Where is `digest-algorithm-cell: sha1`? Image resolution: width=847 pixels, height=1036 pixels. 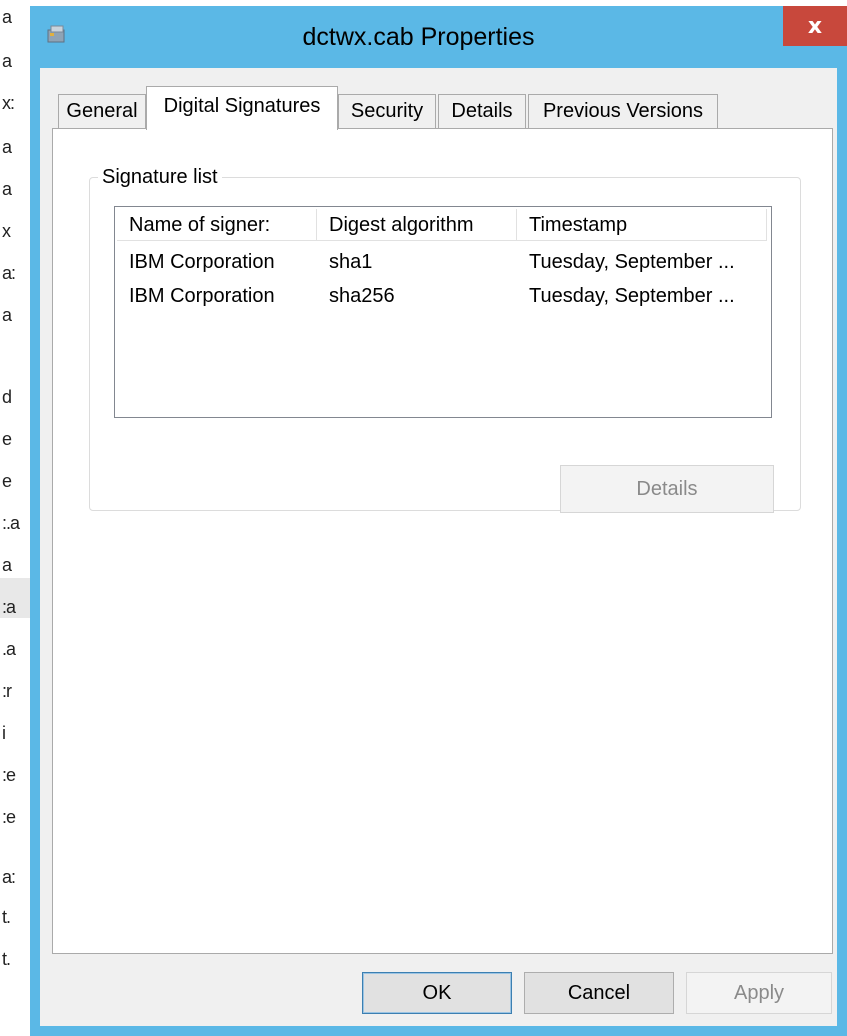
digest-algorithm-cell: sha1 is located at coordinates (351, 262).